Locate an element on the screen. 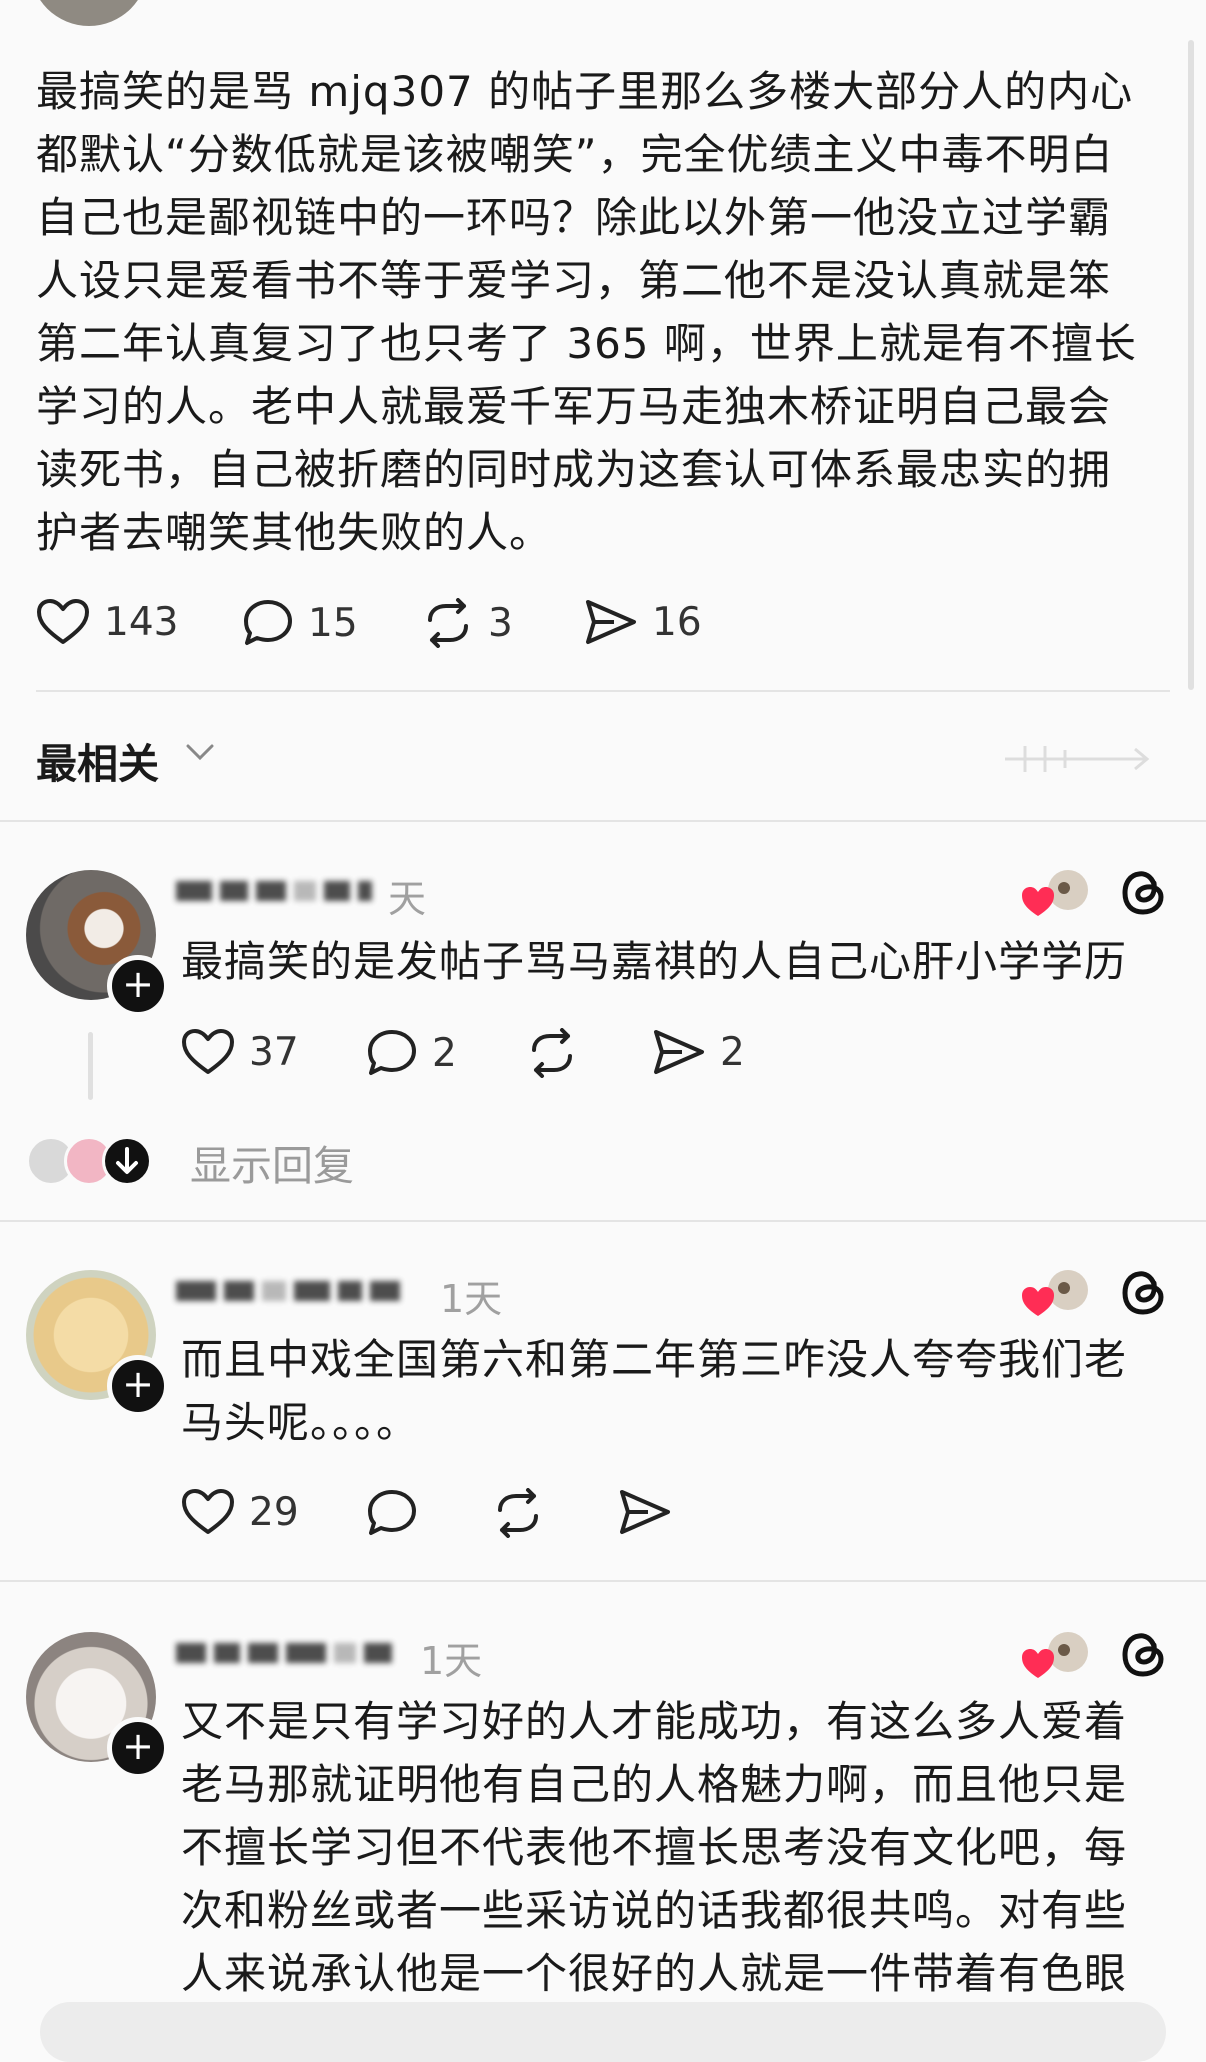 This screenshot has height=2062, width=1206. reply-time: 天 is located at coordinates (407, 899).